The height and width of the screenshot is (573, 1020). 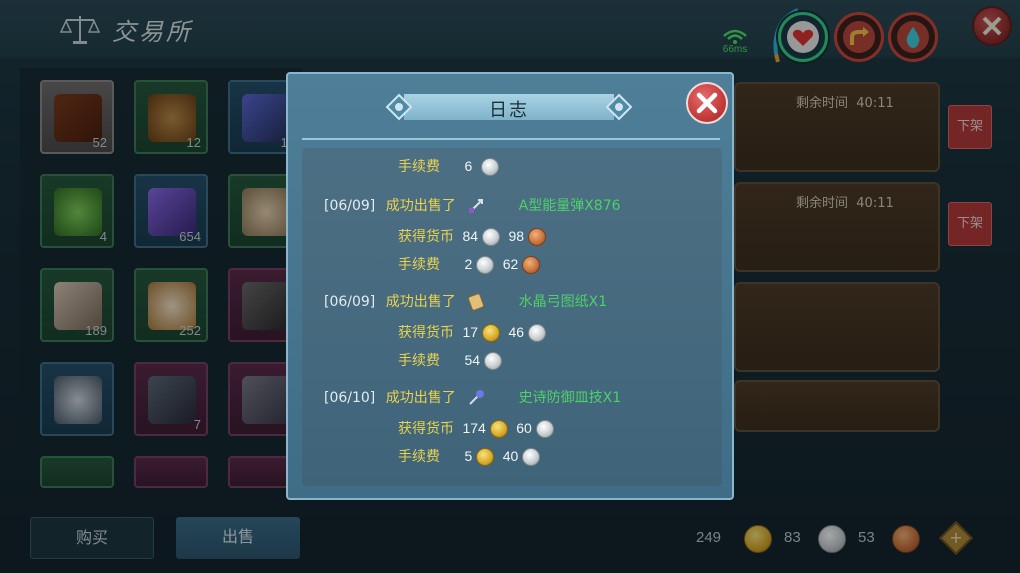 I want to click on scale-icon, so click(x=80, y=30).